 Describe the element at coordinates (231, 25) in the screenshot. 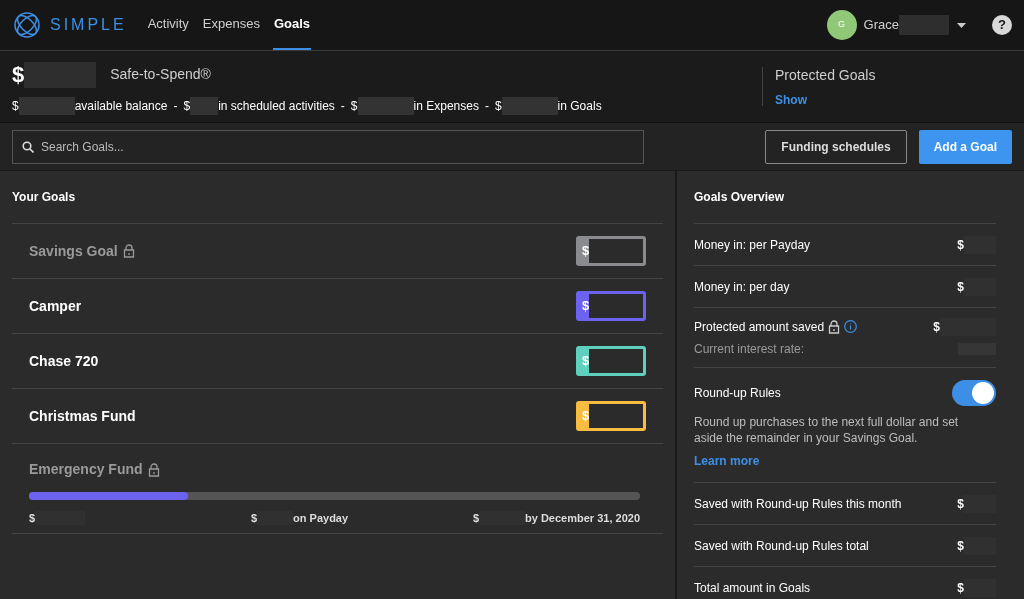

I see `nav-tab: Expenses` at that location.